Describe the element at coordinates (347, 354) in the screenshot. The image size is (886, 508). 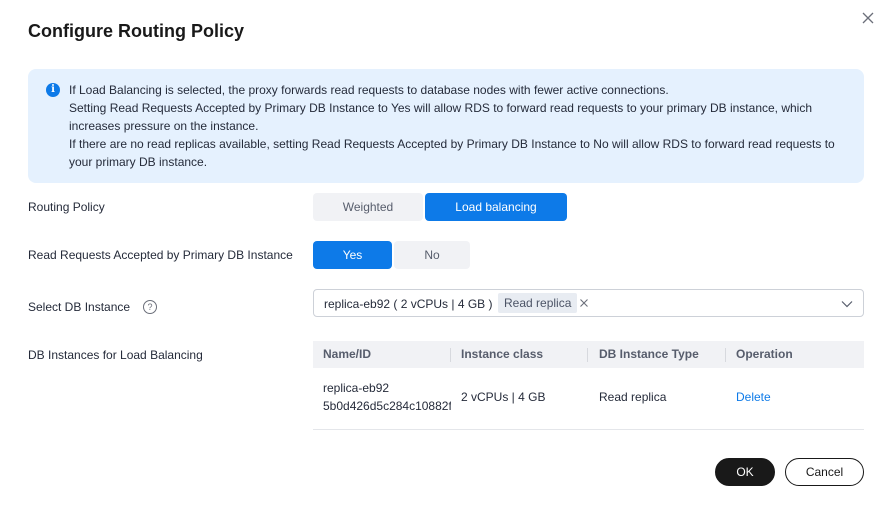
I see `column-header-name: Name/ID` at that location.